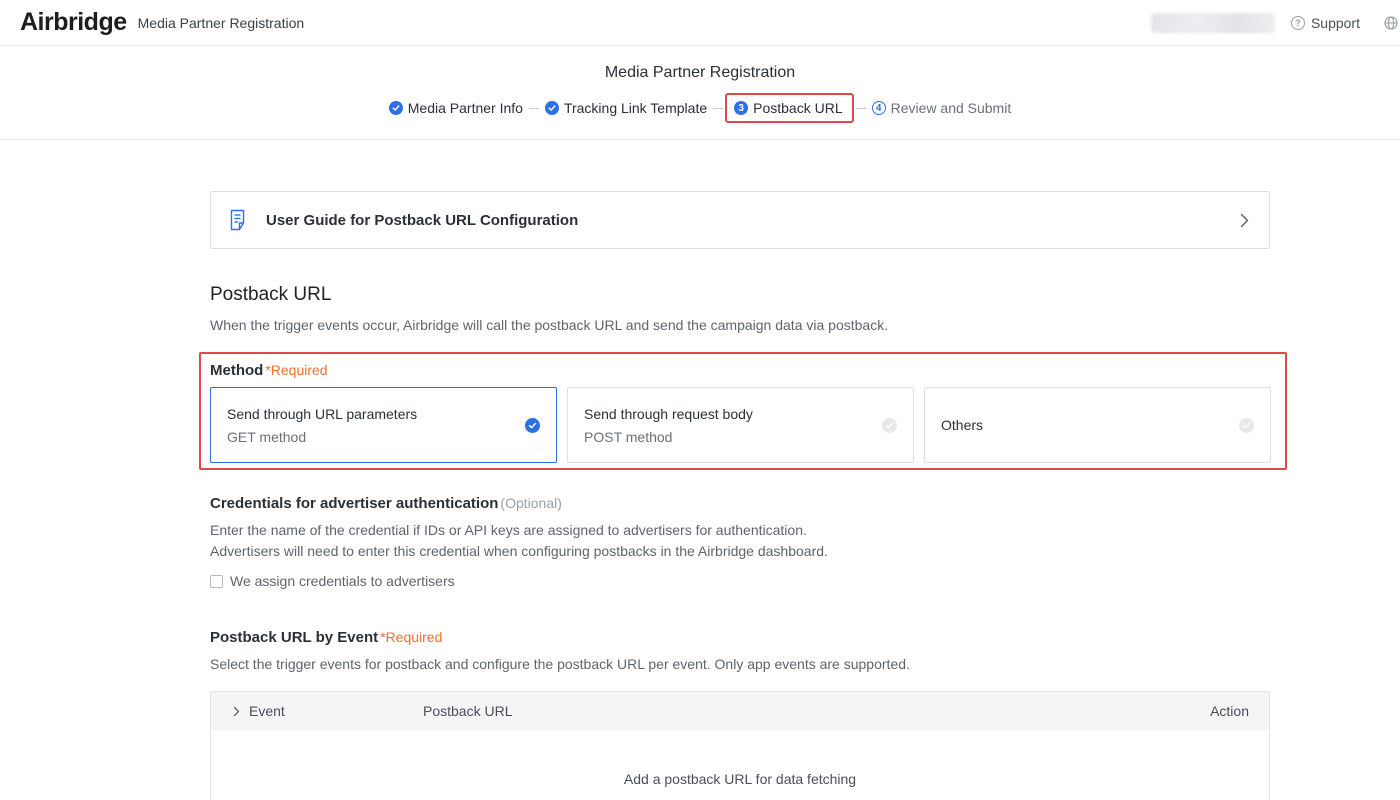  I want to click on events-label-text: Postback URL by Event, so click(294, 637).